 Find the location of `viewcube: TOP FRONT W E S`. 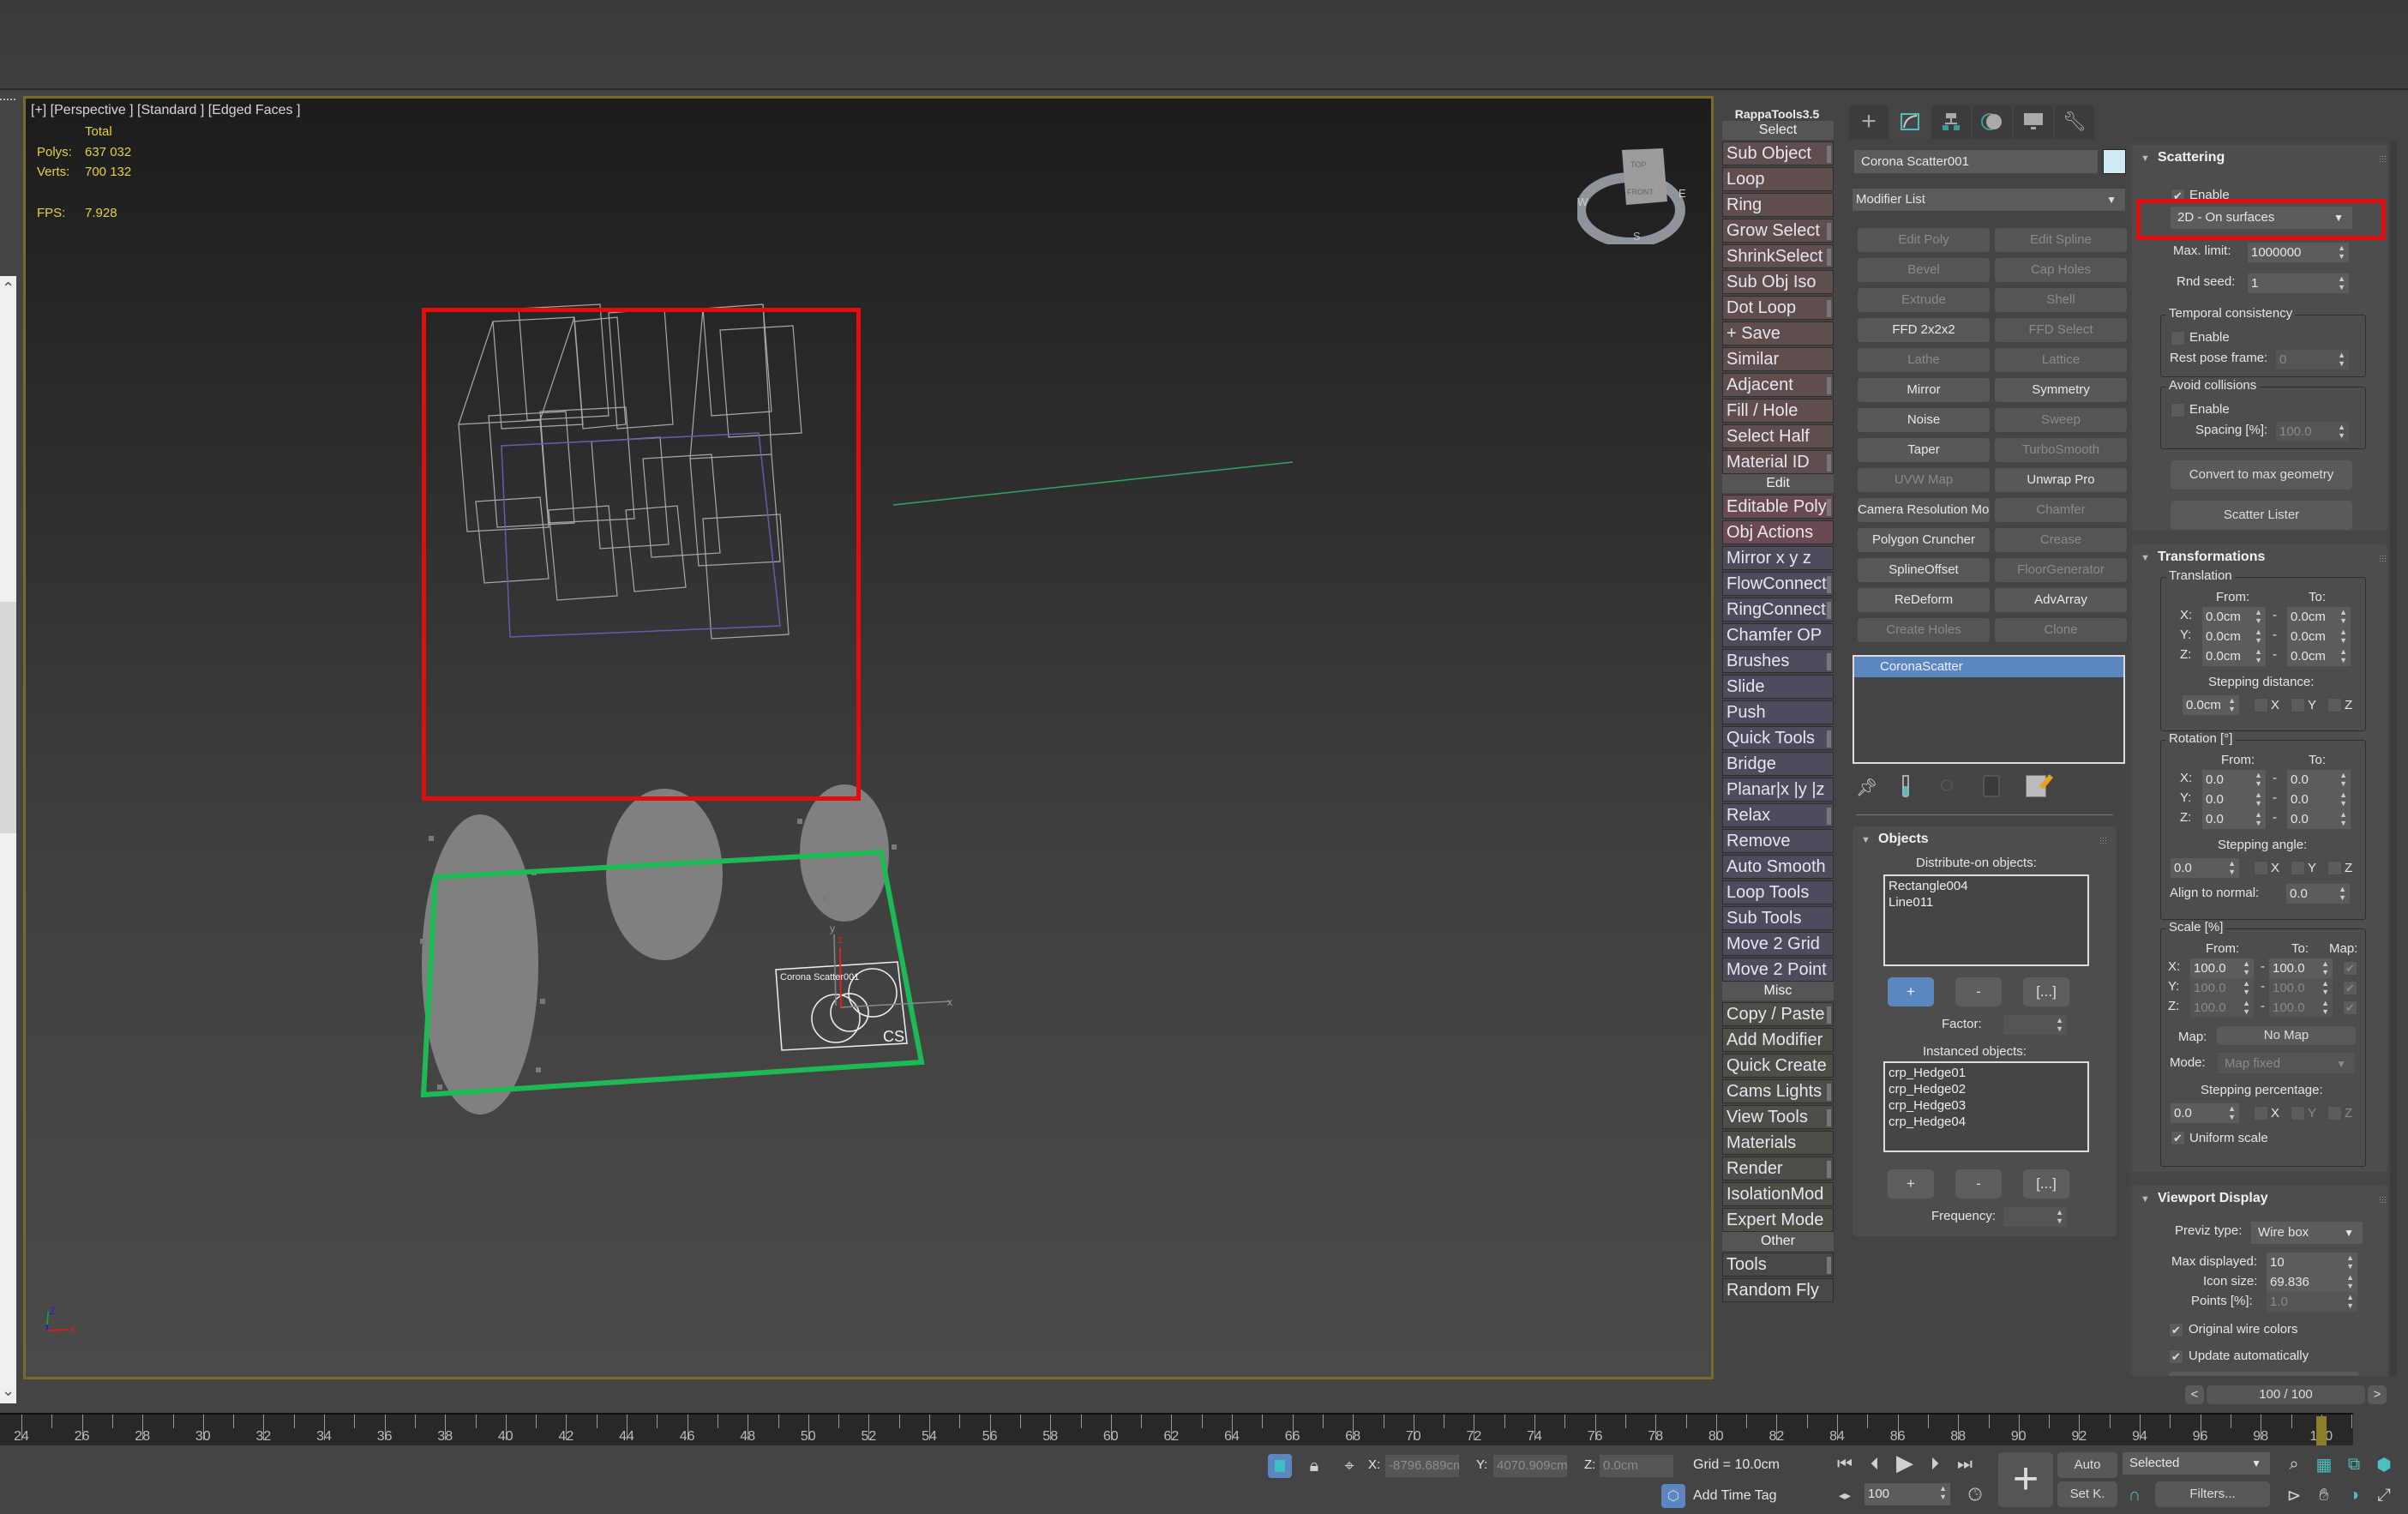

viewcube: TOP FRONT W E S is located at coordinates (1641, 190).